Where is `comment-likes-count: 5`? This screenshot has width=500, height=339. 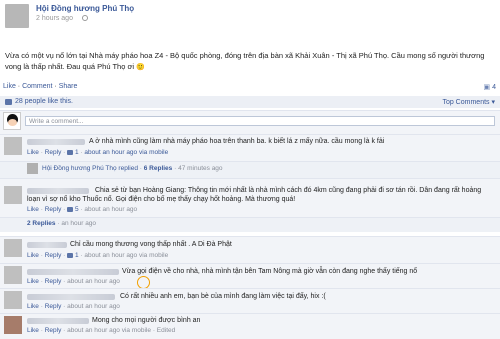
comment-likes-count: 5 is located at coordinates (77, 209).